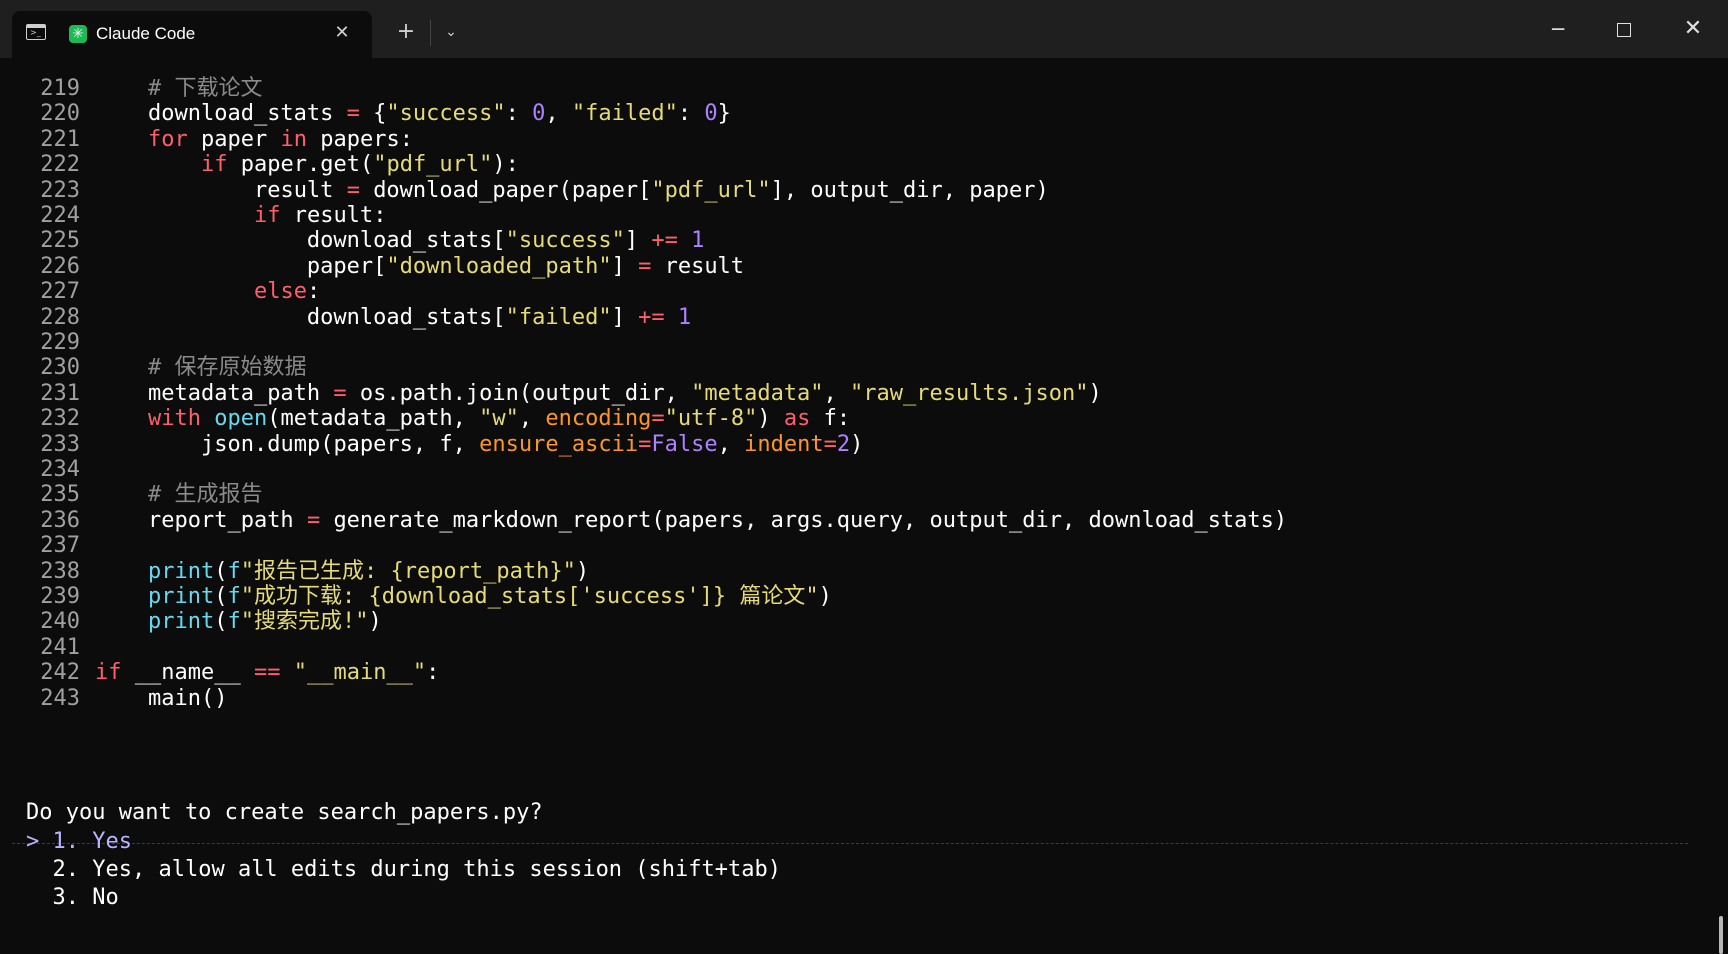  What do you see at coordinates (1558, 29) in the screenshot?
I see `minimize-icon: ─` at bounding box center [1558, 29].